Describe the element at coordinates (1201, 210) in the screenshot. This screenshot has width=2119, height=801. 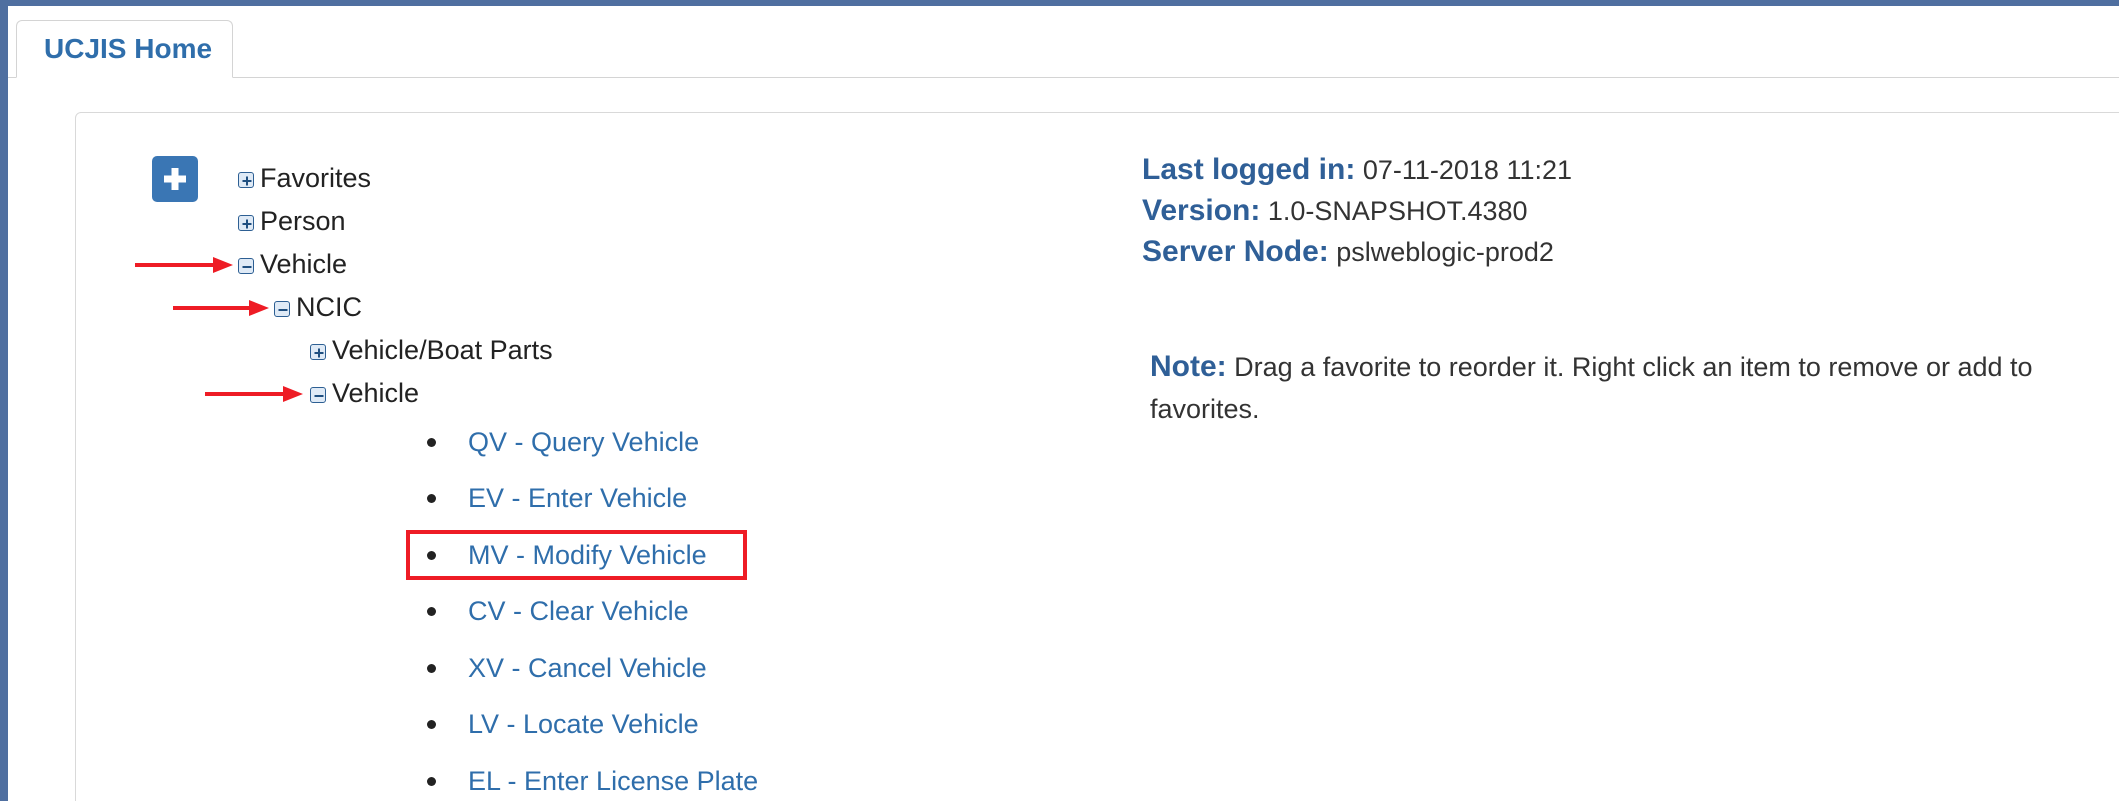
I see `version-label: Version:` at that location.